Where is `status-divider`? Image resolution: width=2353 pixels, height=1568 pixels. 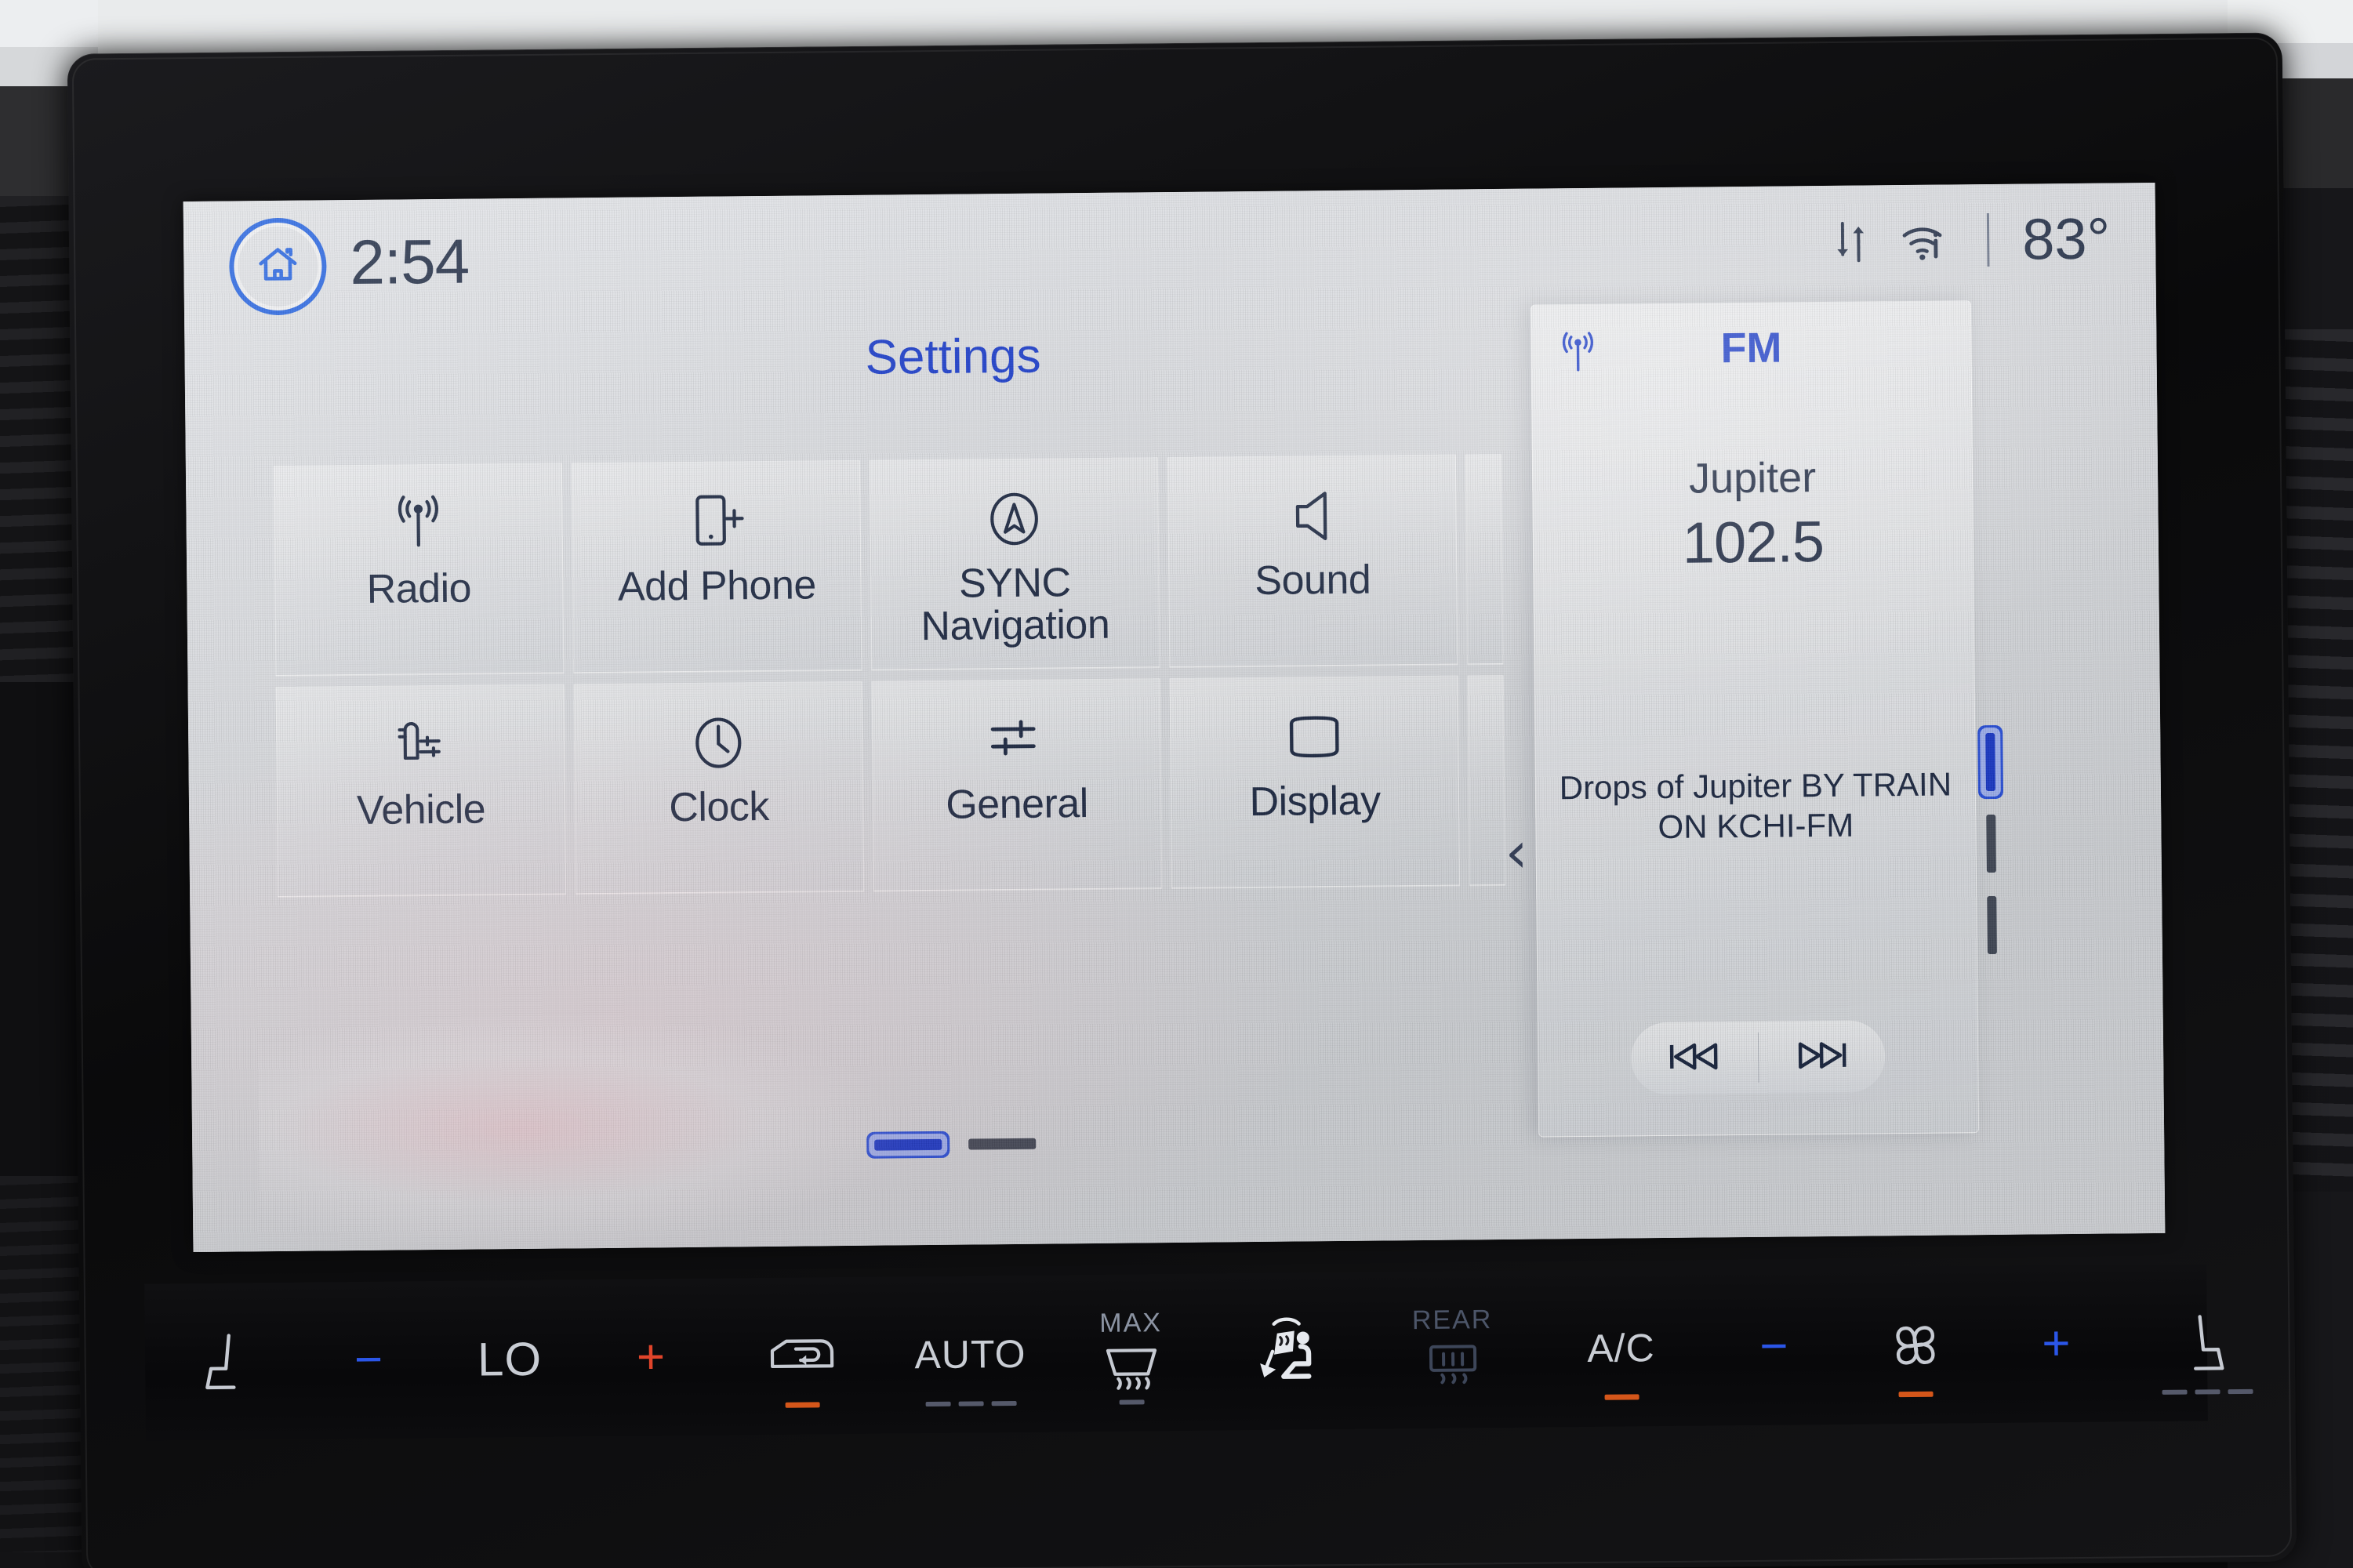
status-divider is located at coordinates (1988, 239).